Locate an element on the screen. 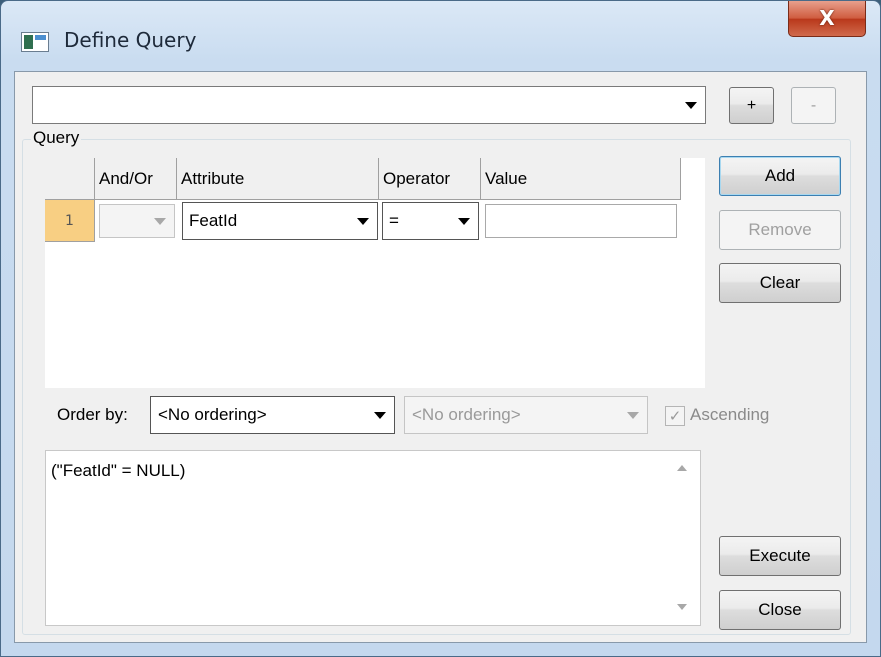  column-header-operator: Operator is located at coordinates (430, 179).